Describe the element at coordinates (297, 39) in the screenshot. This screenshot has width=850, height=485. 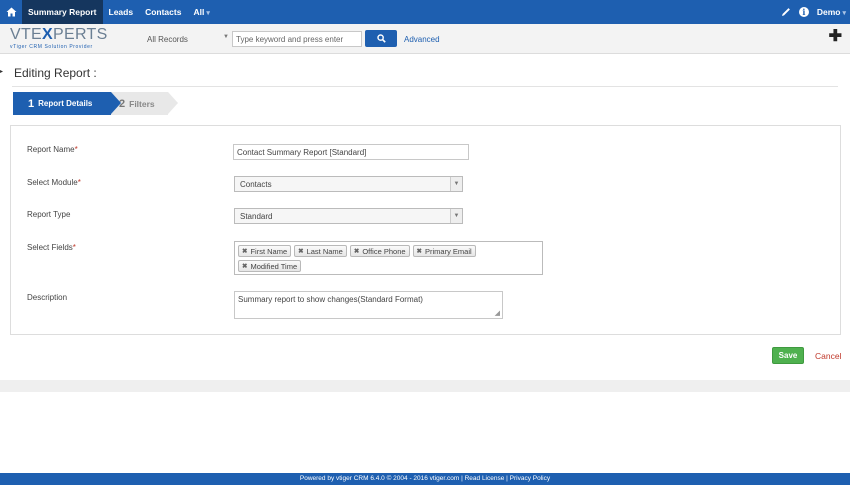
I see `search-input` at that location.